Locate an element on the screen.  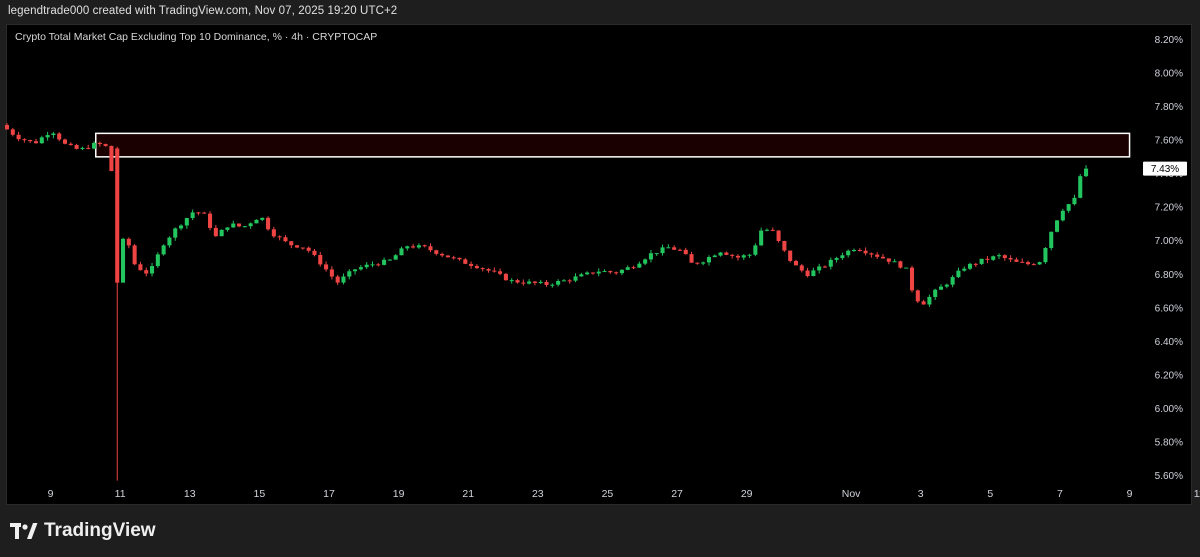
x-axis-tick-label: 7 is located at coordinates (1060, 494).